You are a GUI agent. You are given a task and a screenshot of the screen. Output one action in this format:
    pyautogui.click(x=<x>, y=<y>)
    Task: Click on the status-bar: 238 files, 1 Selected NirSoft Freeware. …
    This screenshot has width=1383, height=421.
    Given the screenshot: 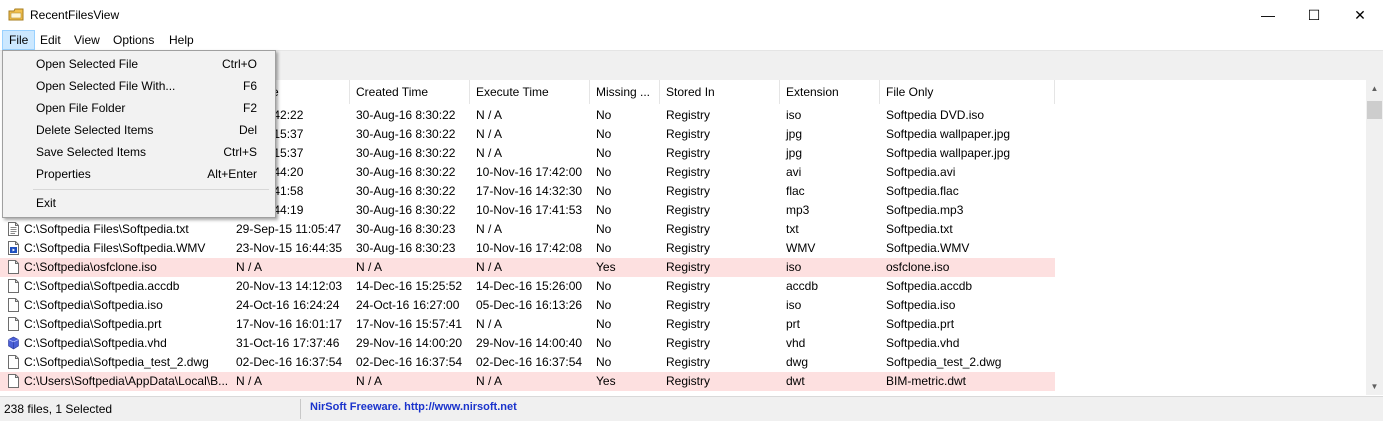 What is the action you would take?
    pyautogui.click(x=691, y=408)
    